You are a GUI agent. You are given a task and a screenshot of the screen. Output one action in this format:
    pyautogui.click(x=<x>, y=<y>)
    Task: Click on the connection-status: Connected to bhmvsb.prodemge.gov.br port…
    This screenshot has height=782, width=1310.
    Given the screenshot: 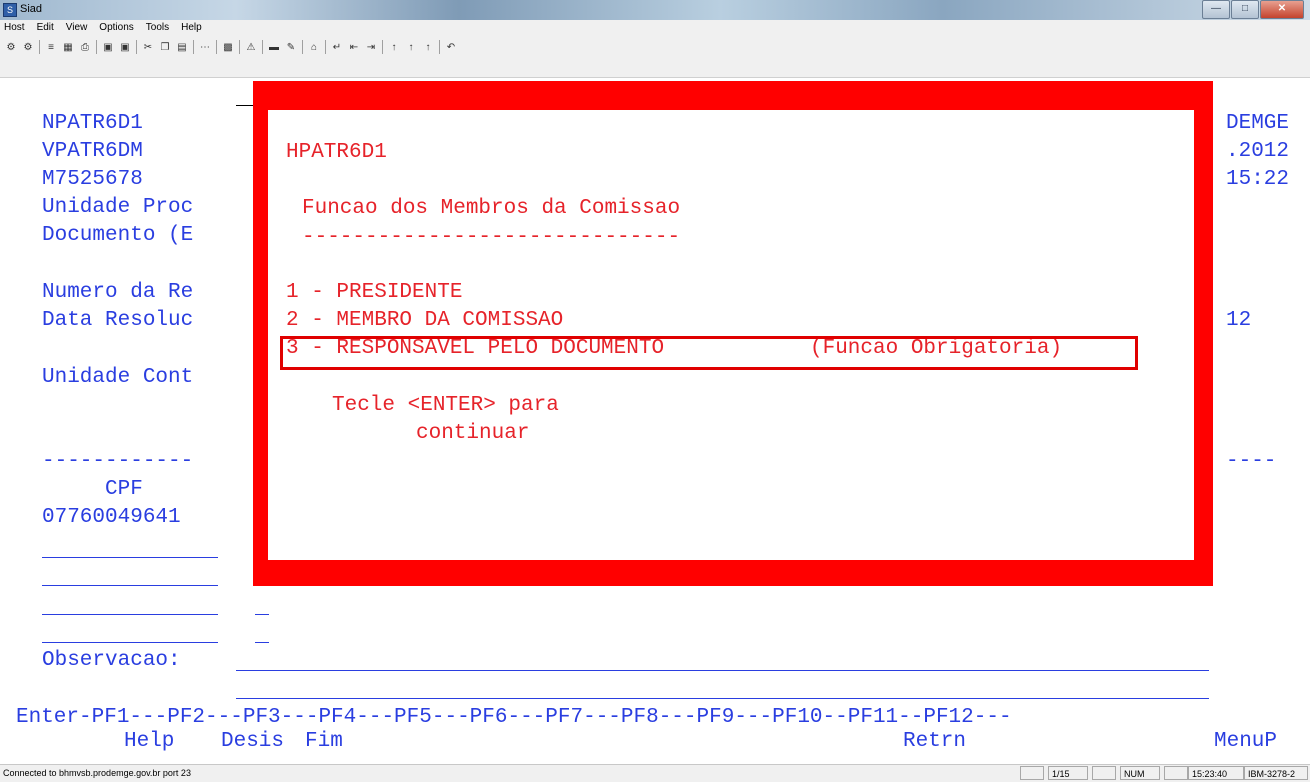 What is the action you would take?
    pyautogui.click(x=97, y=773)
    